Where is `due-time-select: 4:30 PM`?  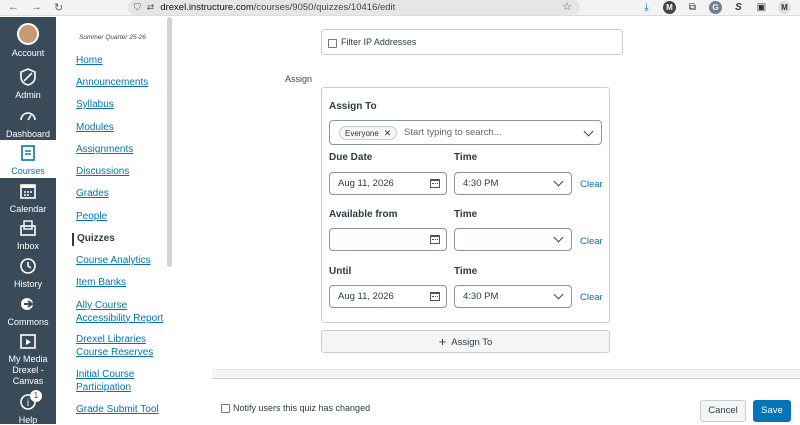 due-time-select: 4:30 PM is located at coordinates (513, 183).